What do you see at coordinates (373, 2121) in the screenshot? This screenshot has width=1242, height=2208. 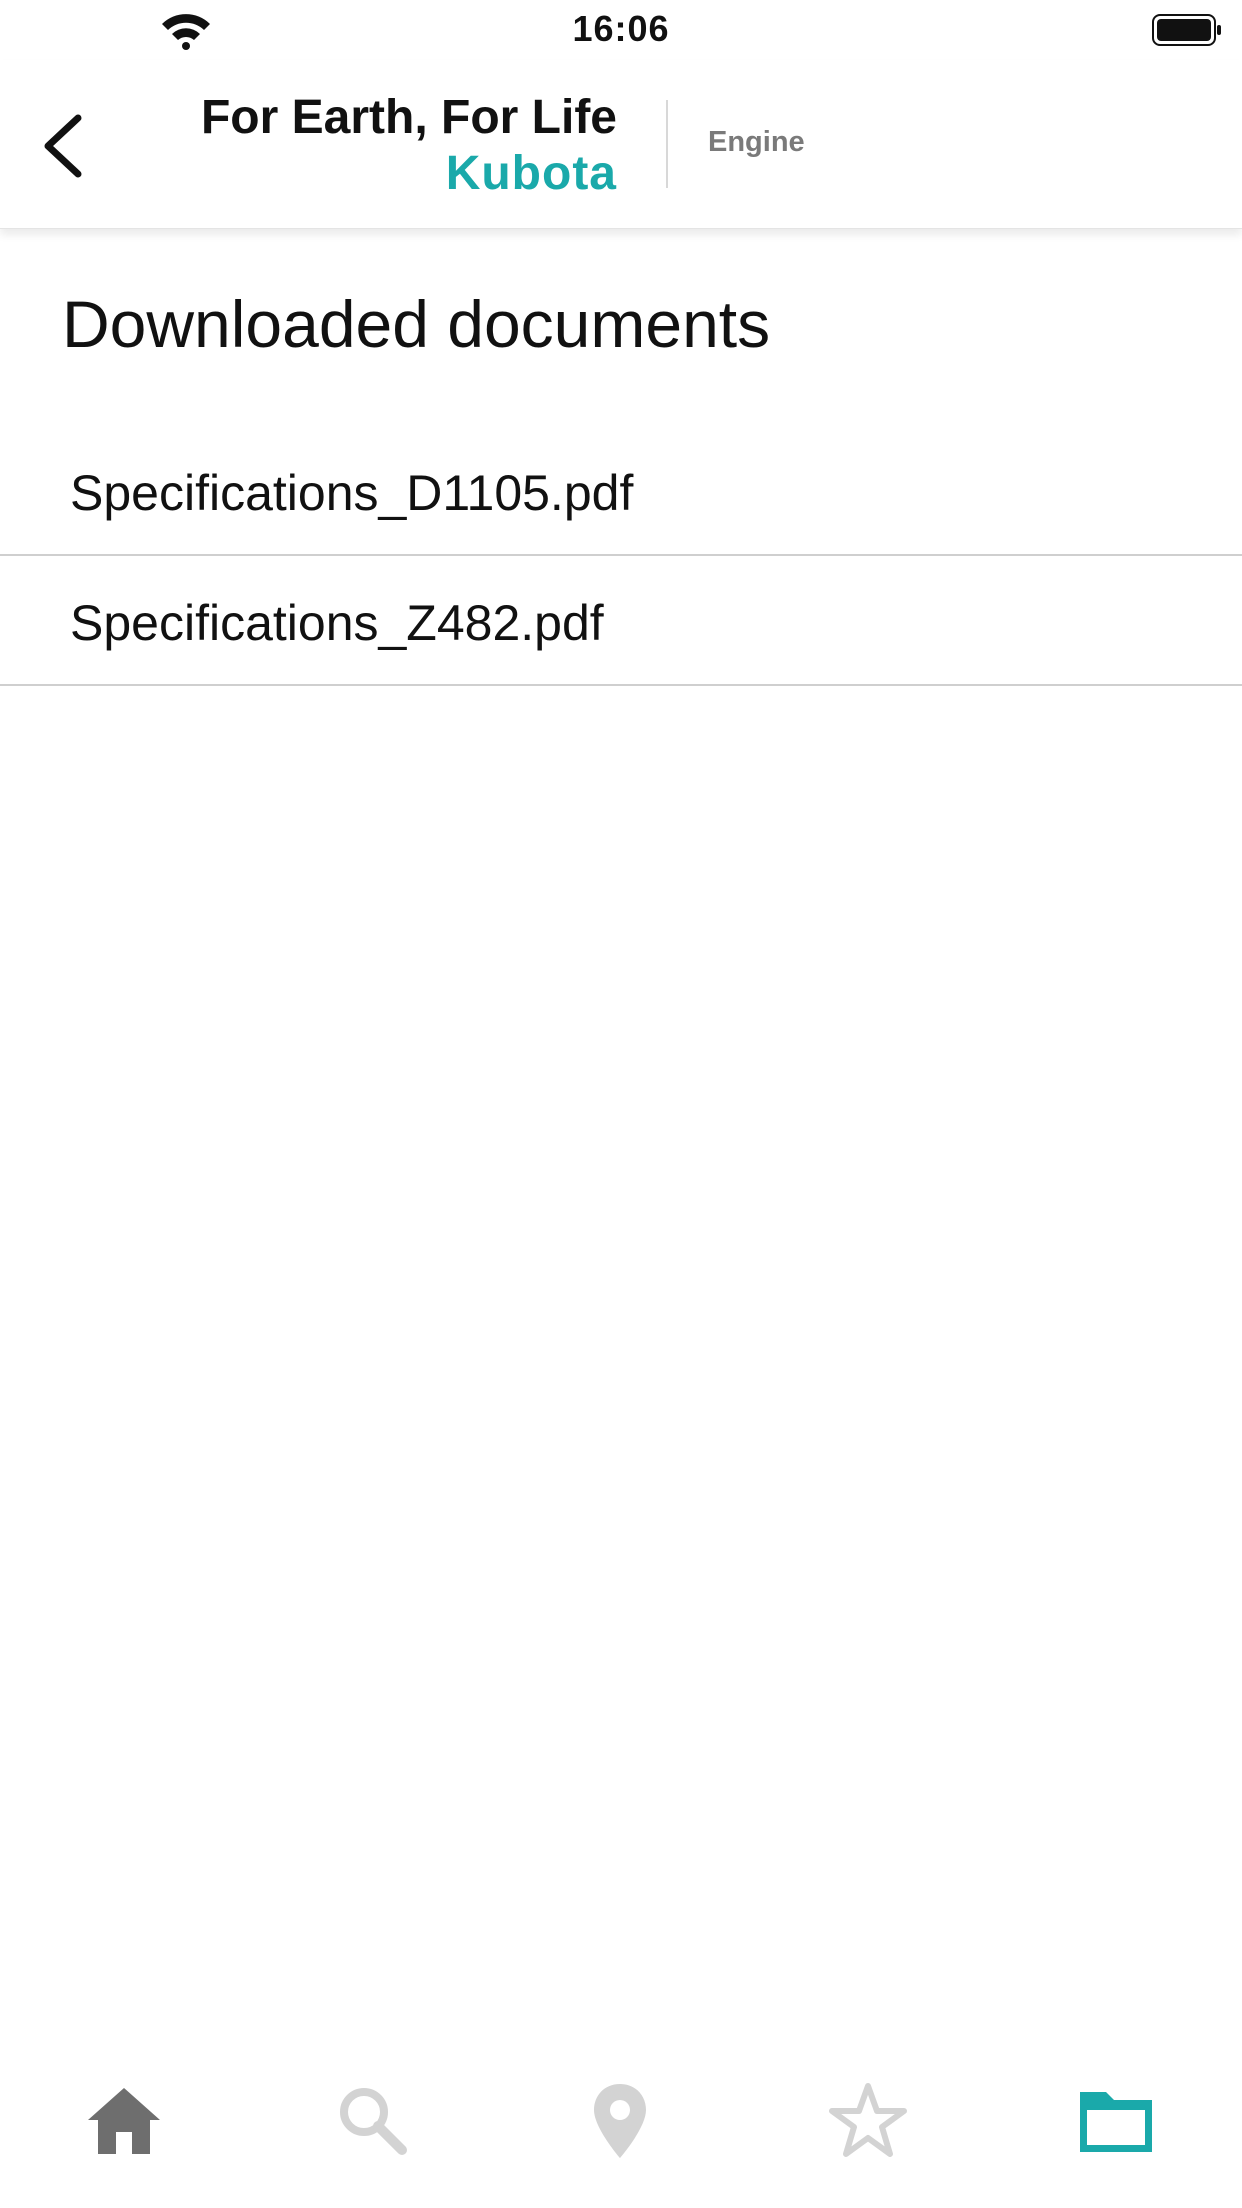 I see `search-icon` at bounding box center [373, 2121].